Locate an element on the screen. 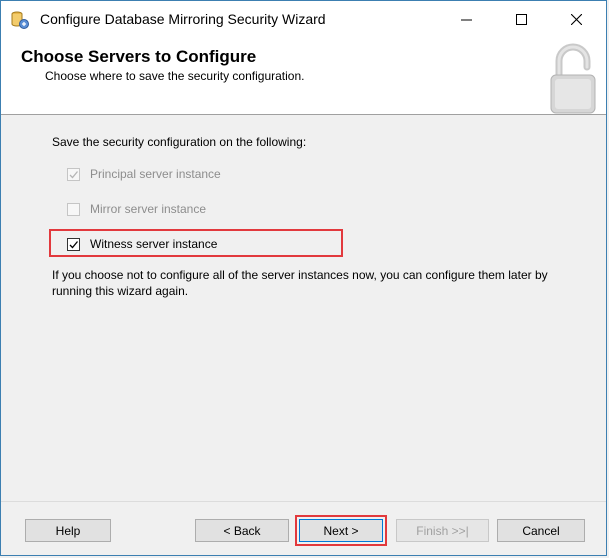  maximize-icon is located at coordinates (521, 19).